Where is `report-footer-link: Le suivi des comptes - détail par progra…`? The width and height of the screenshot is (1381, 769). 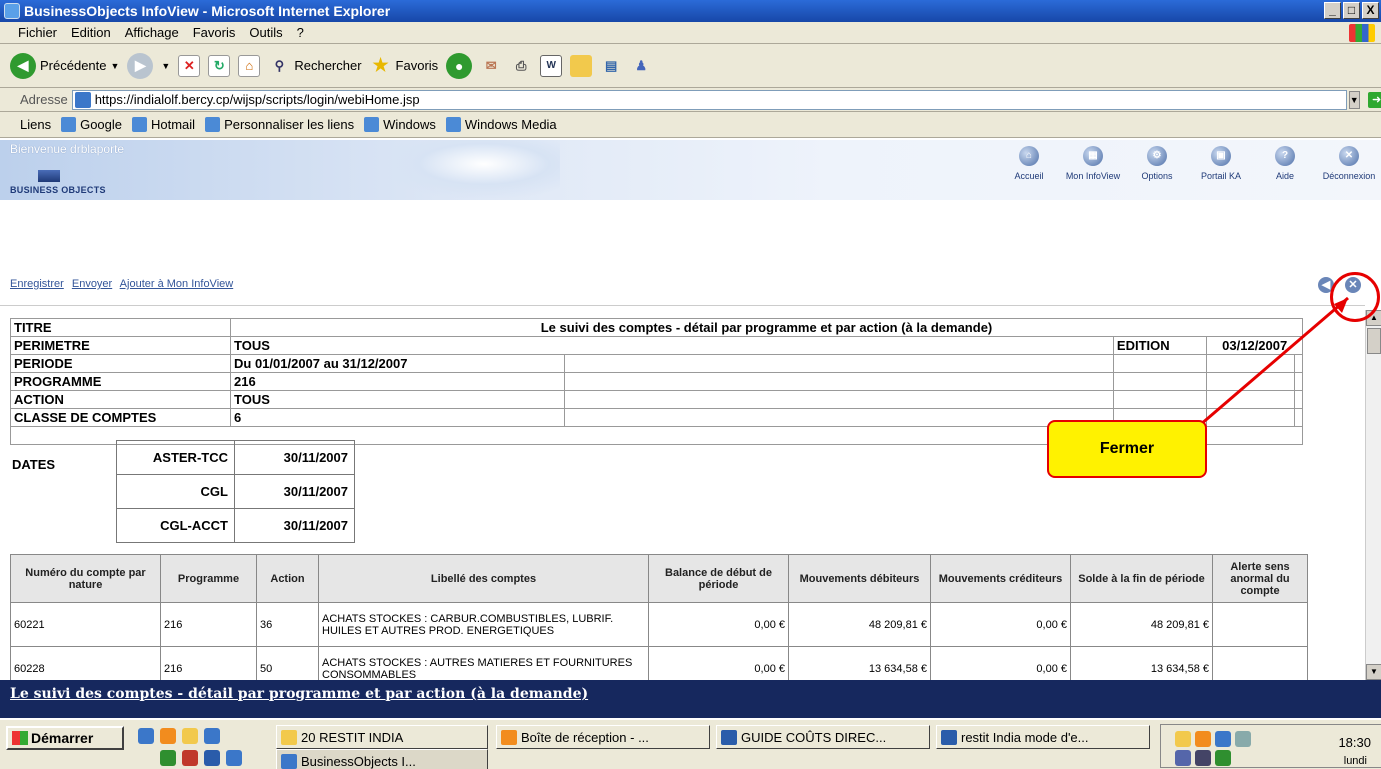
report-footer-link: Le suivi des comptes - détail par progra… is located at coordinates (299, 694).